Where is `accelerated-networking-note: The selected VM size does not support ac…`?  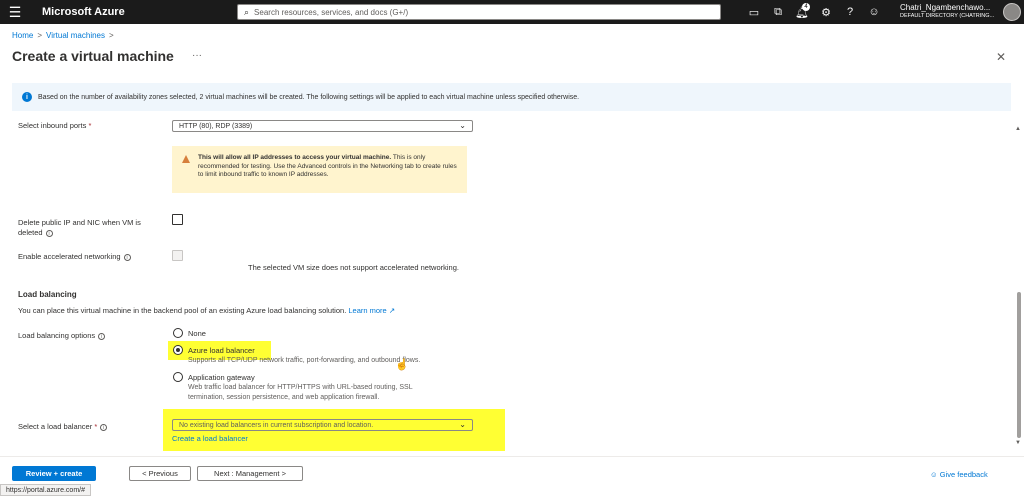 accelerated-networking-note: The selected VM size does not support ac… is located at coordinates (353, 267).